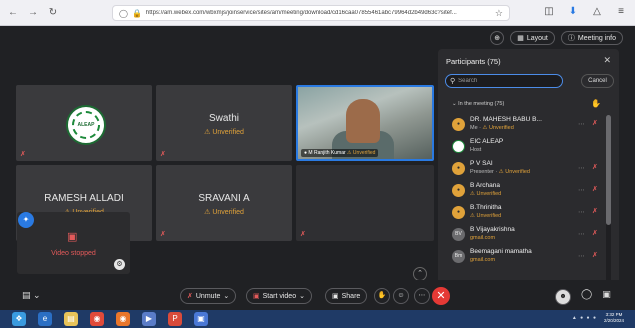 The width and height of the screenshot is (635, 328). I want to click on participant-scrollbar, so click(608, 205).